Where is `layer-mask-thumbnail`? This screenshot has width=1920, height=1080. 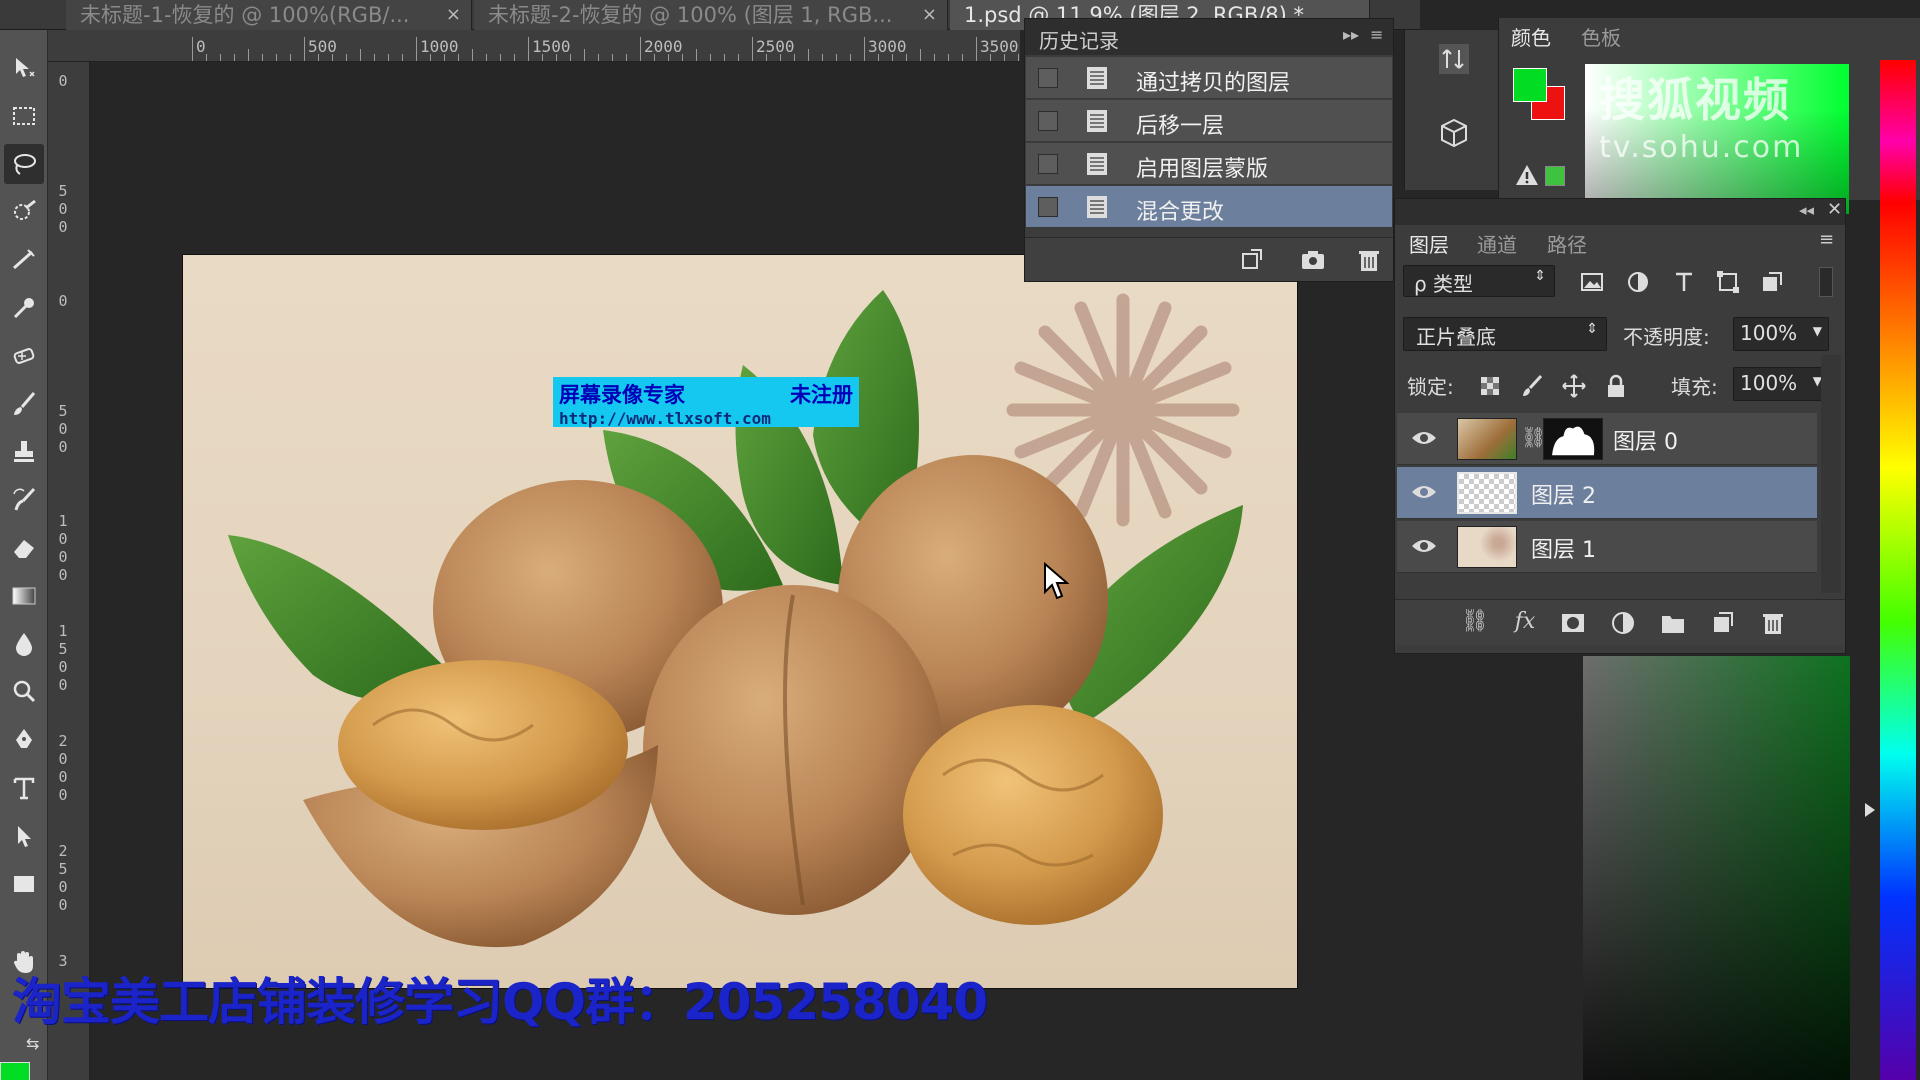 layer-mask-thumbnail is located at coordinates (1573, 439).